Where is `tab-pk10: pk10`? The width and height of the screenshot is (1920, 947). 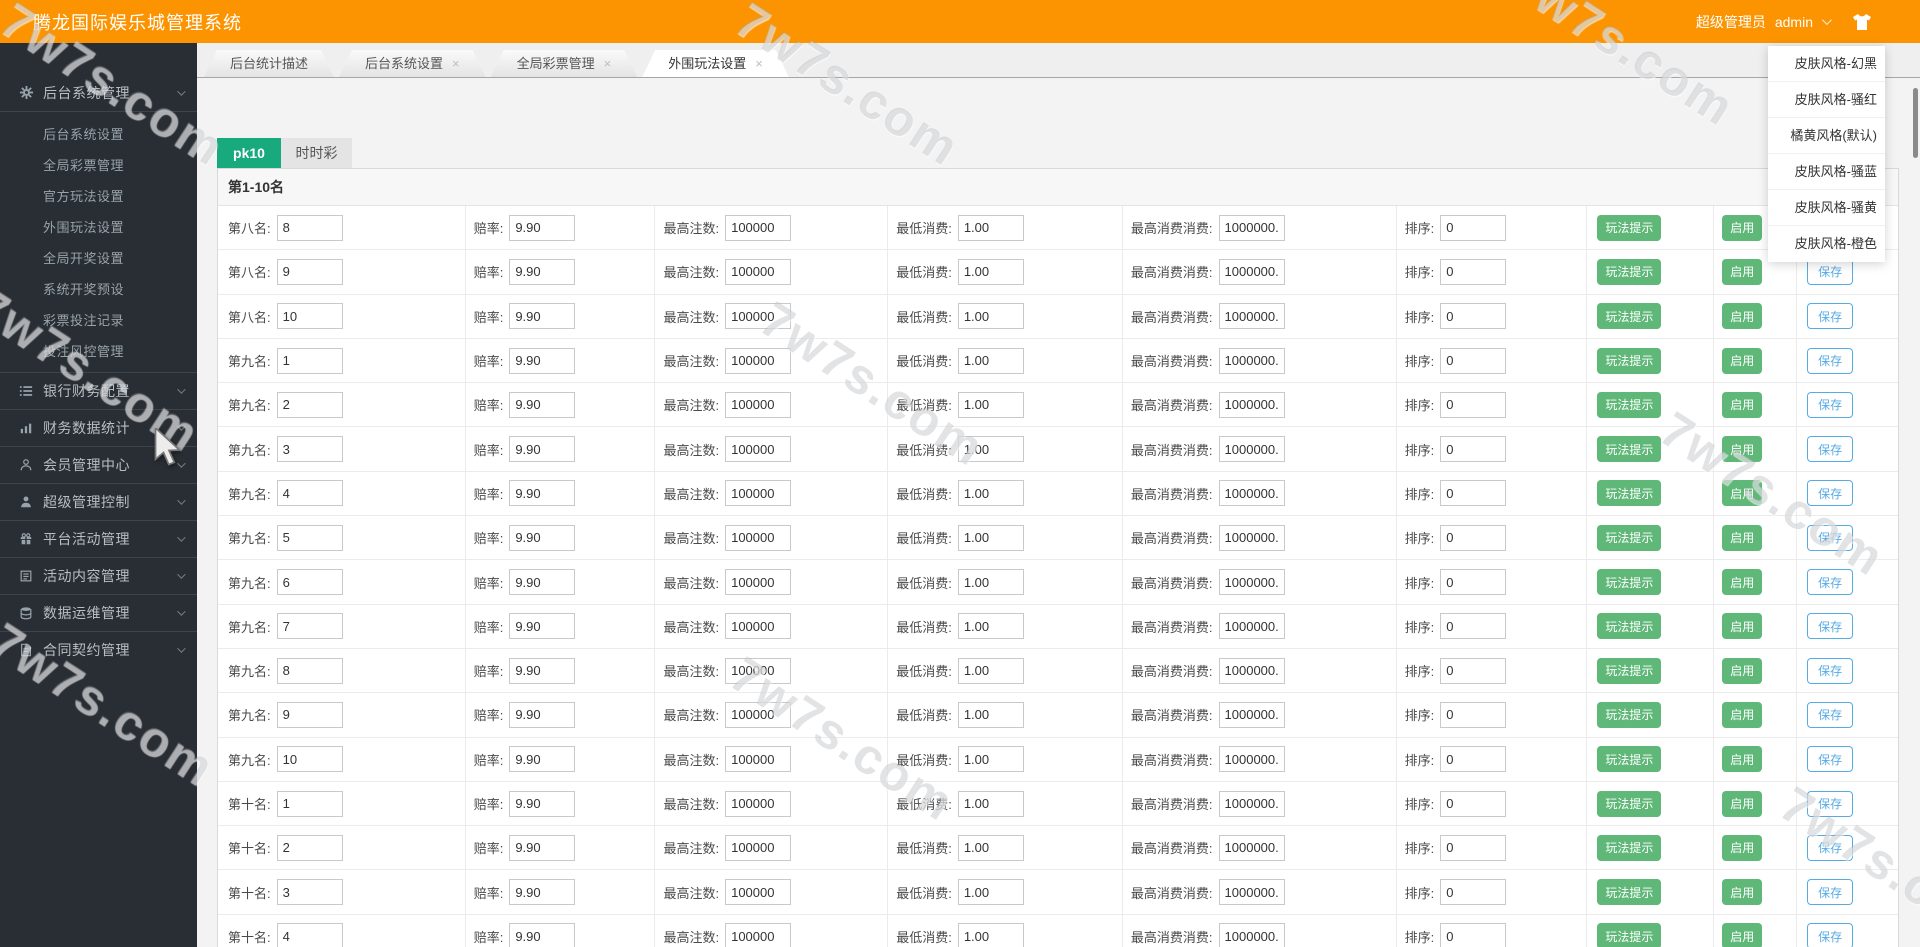
tab-pk10: pk10 is located at coordinates (249, 153).